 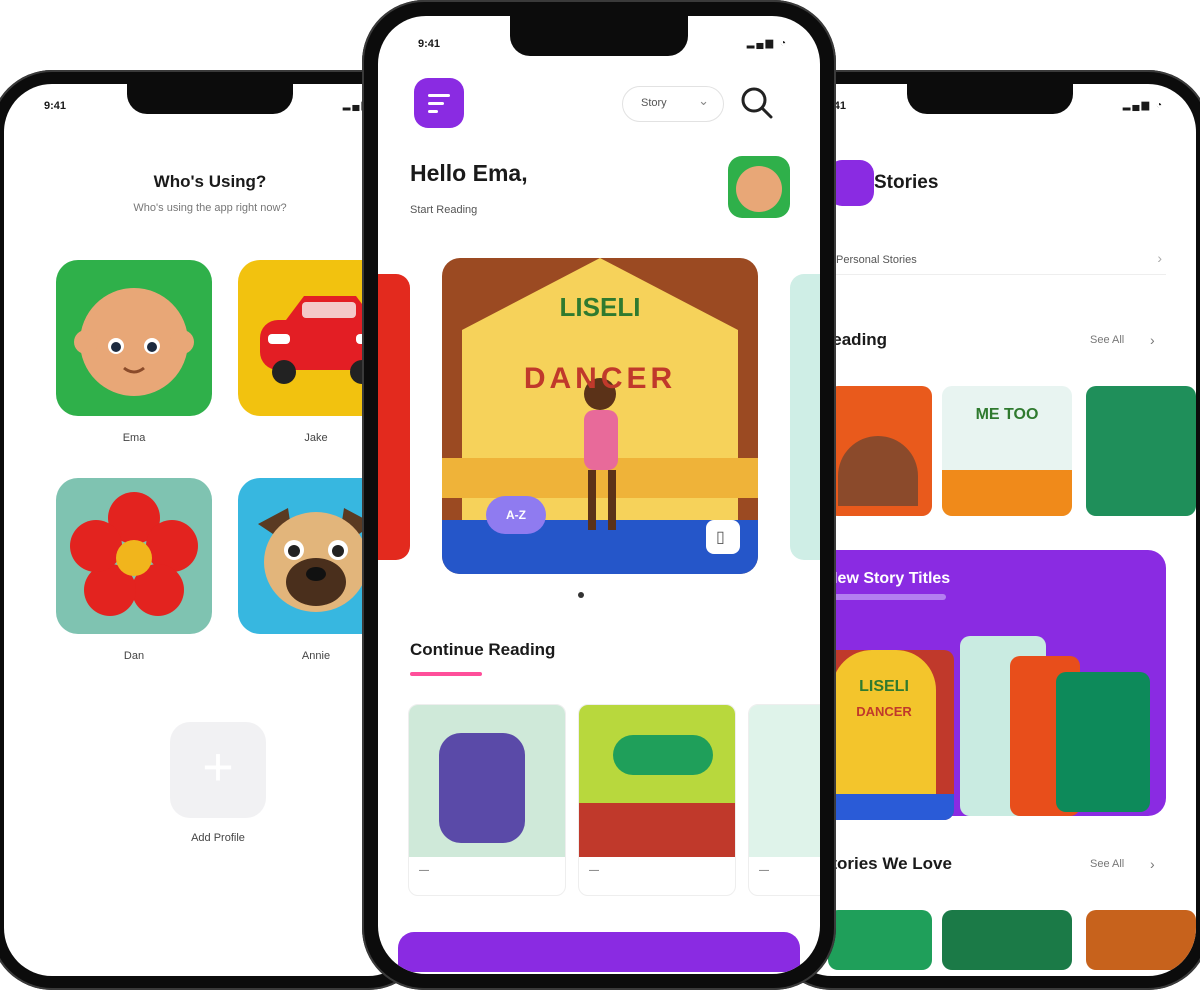 I want to click on bookmark-button: ▯, so click(x=723, y=537).